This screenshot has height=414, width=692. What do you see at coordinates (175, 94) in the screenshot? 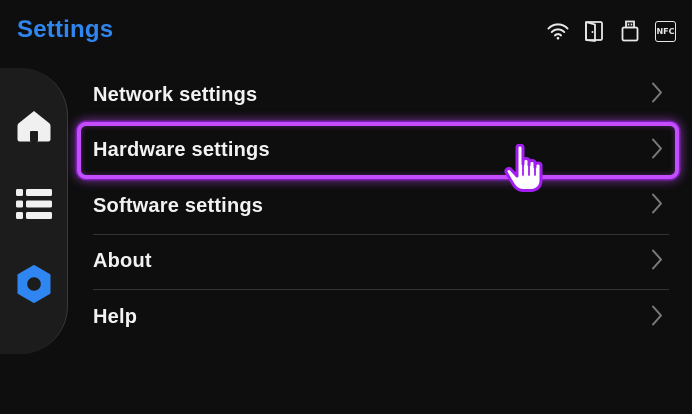
I see `menu-item-label: Network settings` at bounding box center [175, 94].